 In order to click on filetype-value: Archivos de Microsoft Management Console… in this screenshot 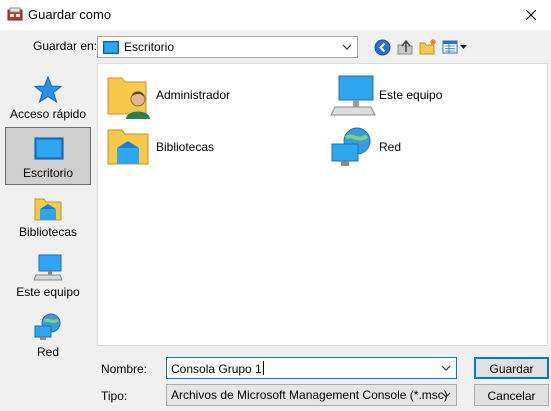, I will do `click(309, 395)`.